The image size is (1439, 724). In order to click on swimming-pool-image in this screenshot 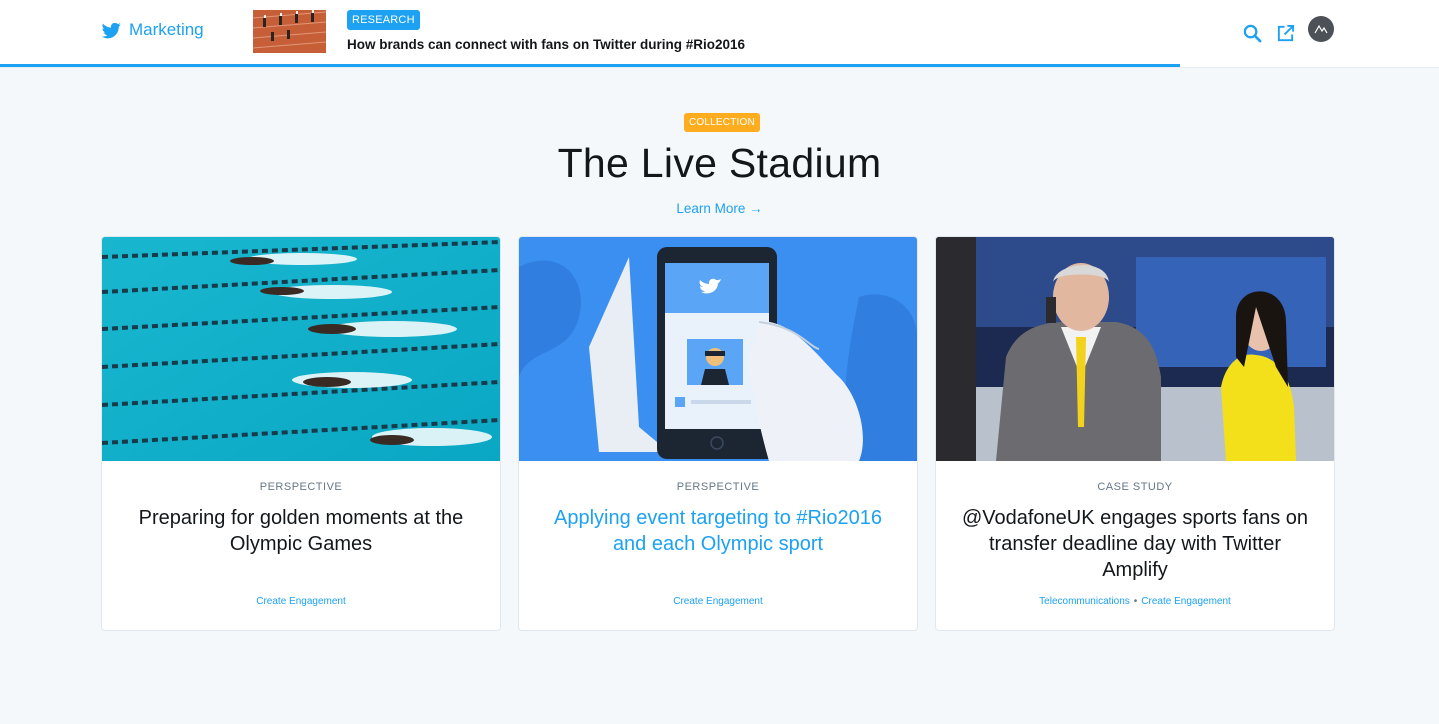, I will do `click(301, 349)`.